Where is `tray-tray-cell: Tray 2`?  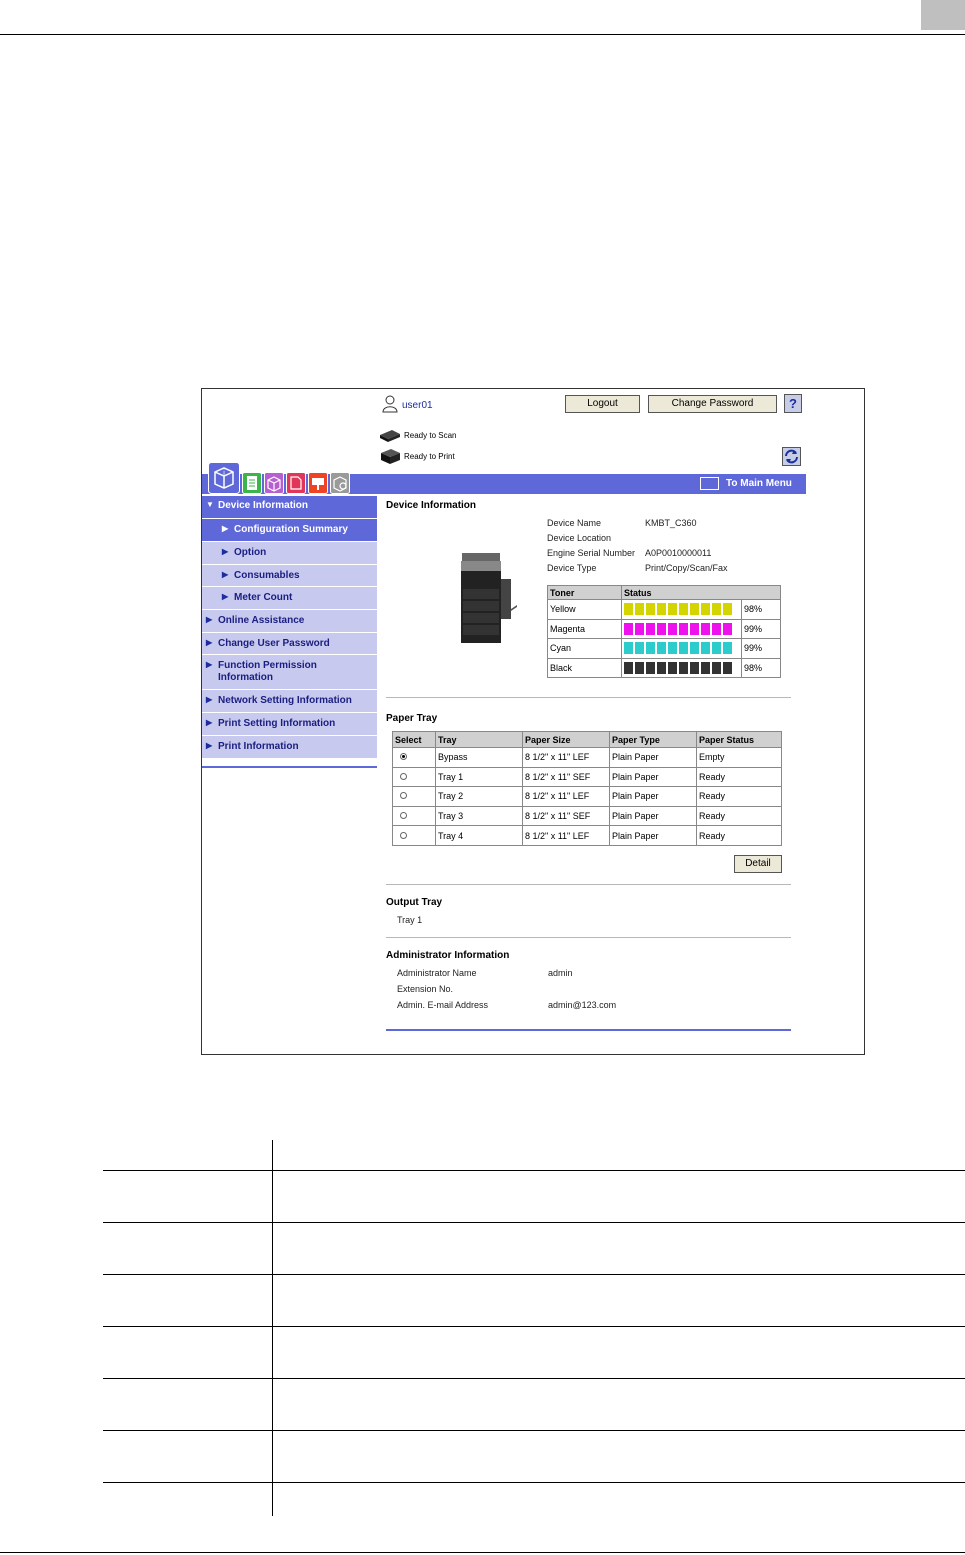
tray-tray-cell: Tray 2 is located at coordinates (479, 796).